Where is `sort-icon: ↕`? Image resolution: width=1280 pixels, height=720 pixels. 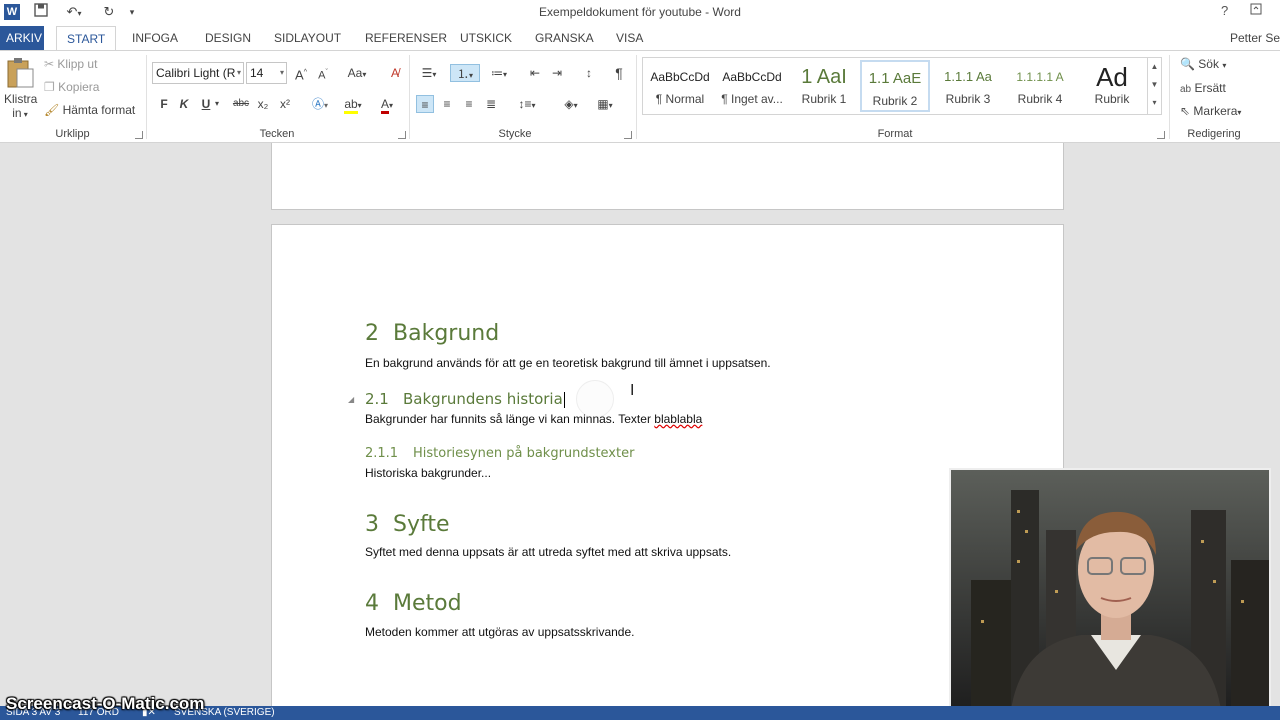 sort-icon: ↕ is located at coordinates (589, 73).